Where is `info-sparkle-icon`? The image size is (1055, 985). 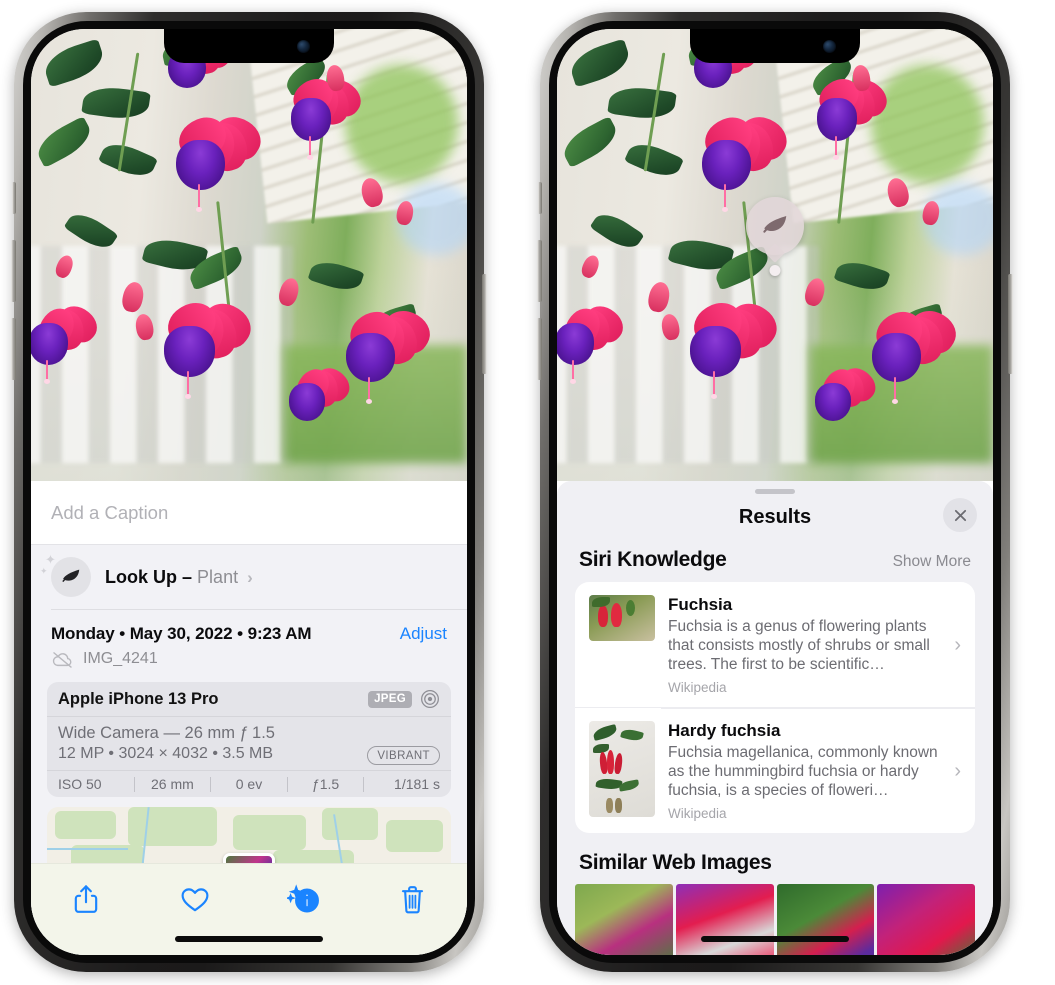
info-sparkle-icon is located at coordinates (302, 898).